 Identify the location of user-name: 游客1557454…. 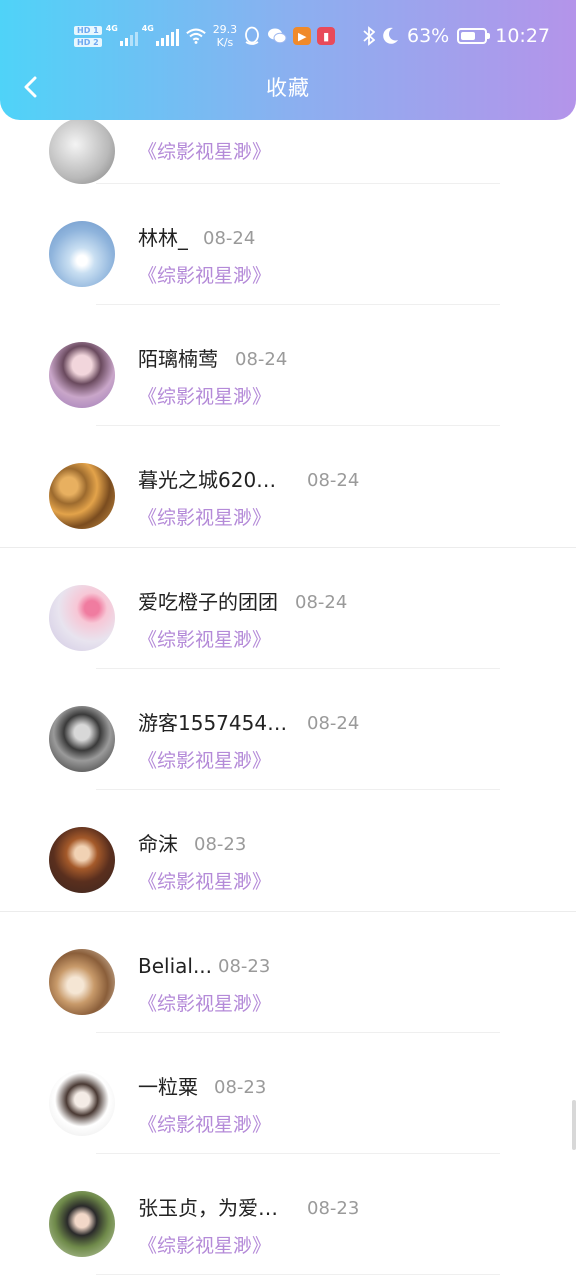
(213, 723).